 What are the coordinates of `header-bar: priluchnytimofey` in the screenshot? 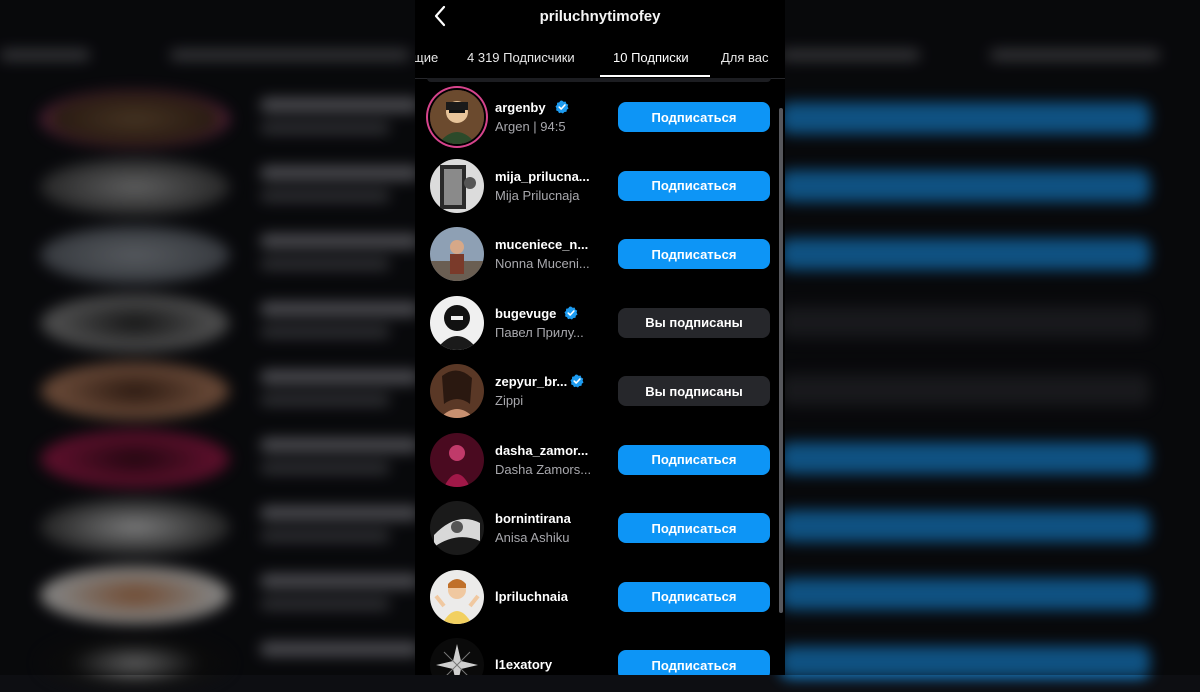 It's located at (600, 17).